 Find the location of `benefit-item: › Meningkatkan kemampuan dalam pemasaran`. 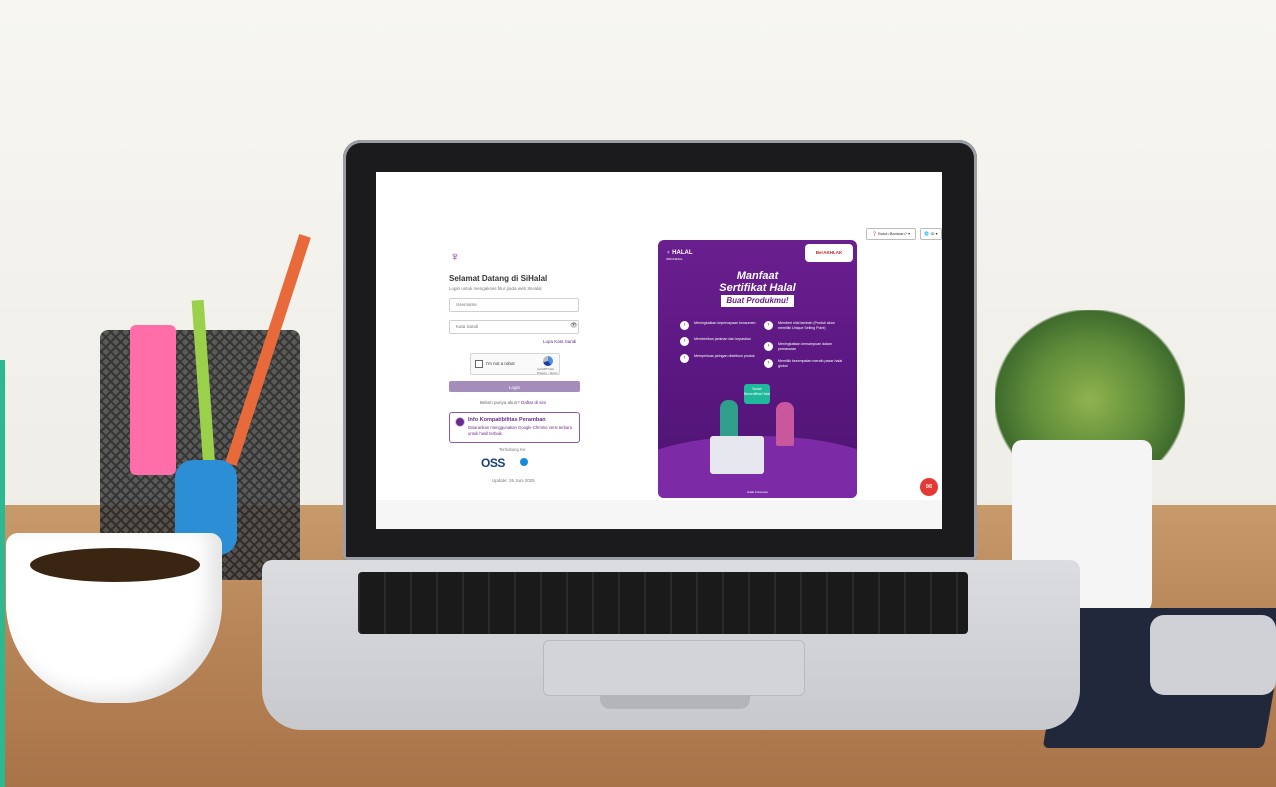

benefit-item: › Meningkatkan kemampuan dalam pemasaran is located at coordinates (806, 347).